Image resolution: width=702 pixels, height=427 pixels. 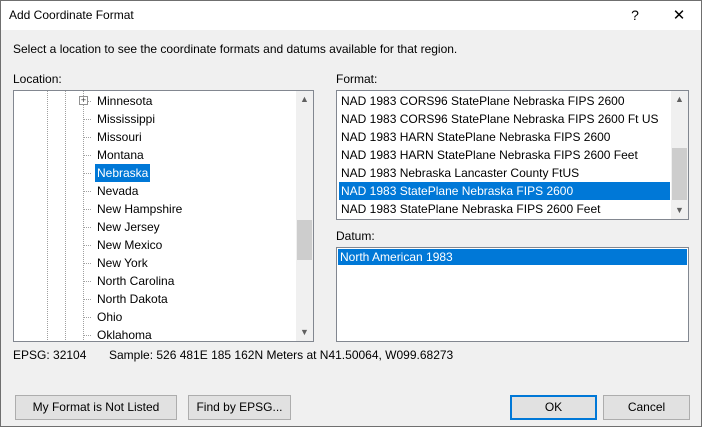 I want to click on location-scrollbar: ▲ ▼, so click(x=304, y=216).